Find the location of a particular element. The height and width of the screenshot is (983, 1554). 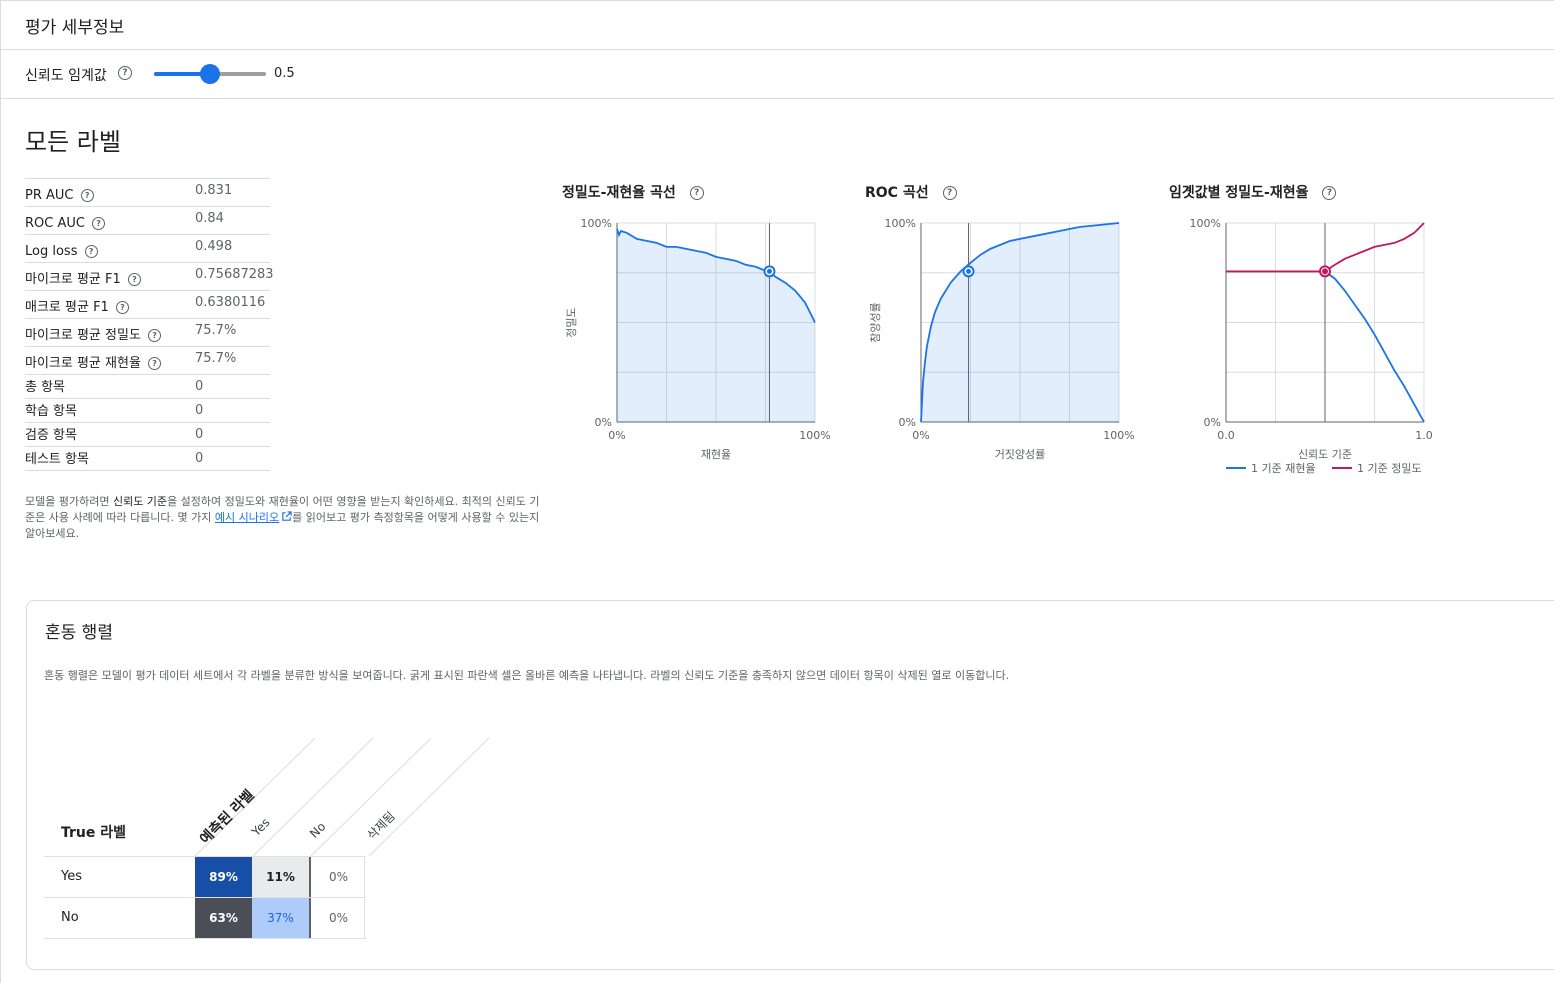

metric-value: 0.6380116 is located at coordinates (230, 302).